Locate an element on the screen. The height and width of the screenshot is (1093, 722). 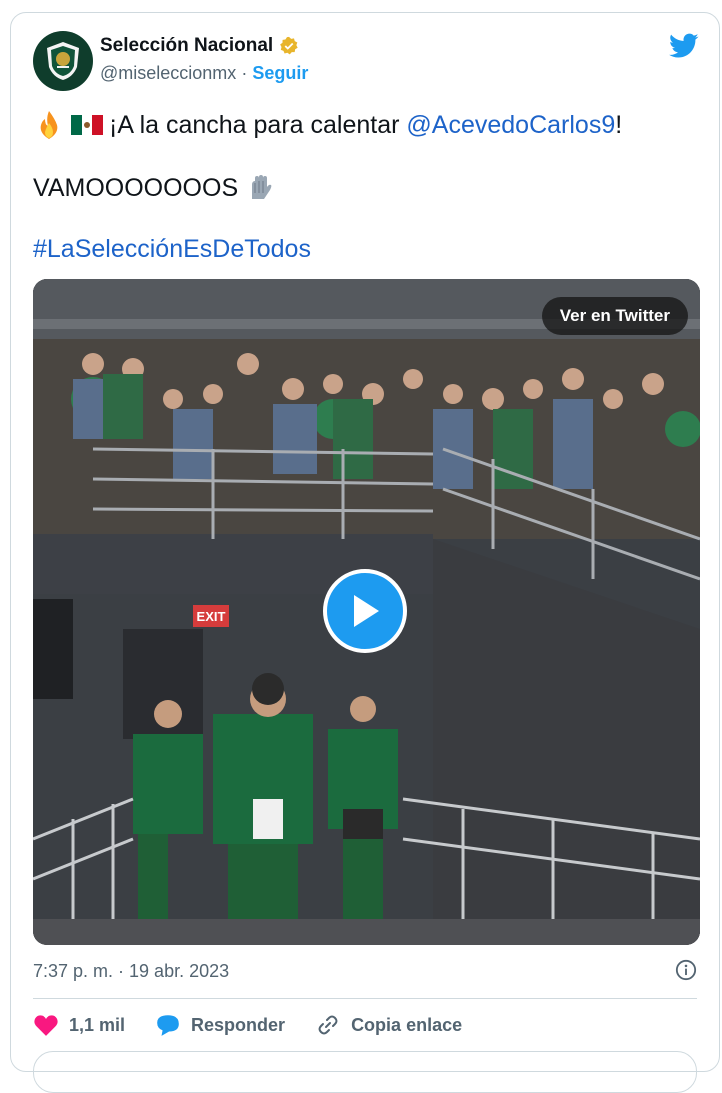
tweet-text-prefix: ¡A la cancha para calentar is located at coordinates (258, 124).